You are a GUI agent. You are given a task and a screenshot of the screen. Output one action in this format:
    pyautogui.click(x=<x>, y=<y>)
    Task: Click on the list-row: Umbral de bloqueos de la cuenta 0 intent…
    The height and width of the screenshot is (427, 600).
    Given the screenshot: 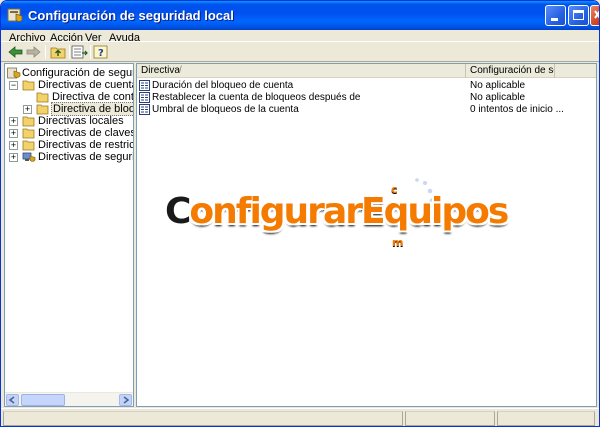 What is the action you would take?
    pyautogui.click(x=366, y=110)
    